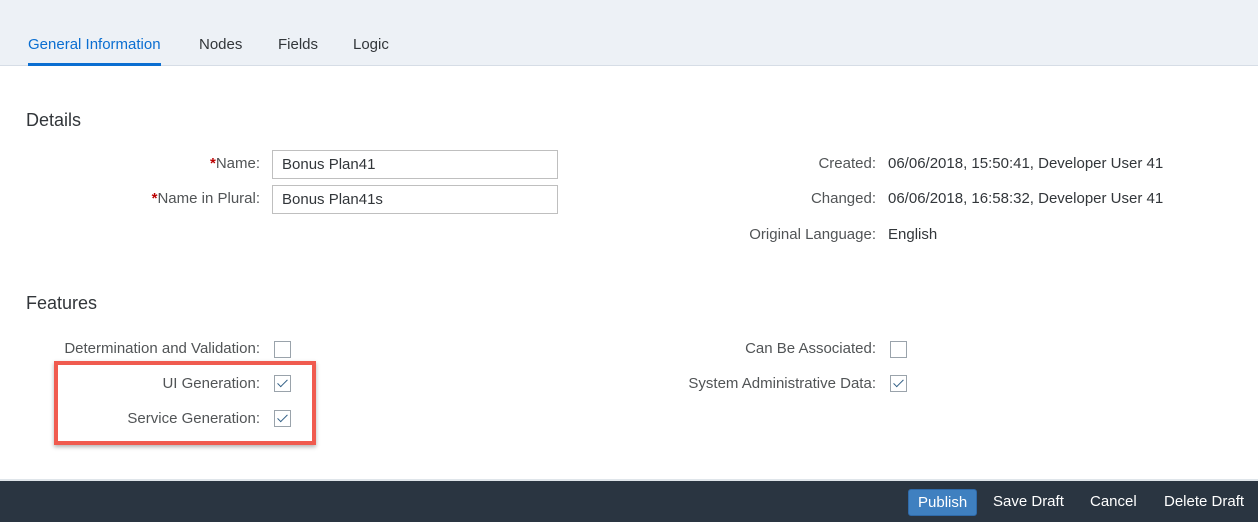 This screenshot has width=1258, height=522. What do you see at coordinates (1026, 163) in the screenshot?
I see `created-value: 06/06/2018, 15:50:41, Developer User 41` at bounding box center [1026, 163].